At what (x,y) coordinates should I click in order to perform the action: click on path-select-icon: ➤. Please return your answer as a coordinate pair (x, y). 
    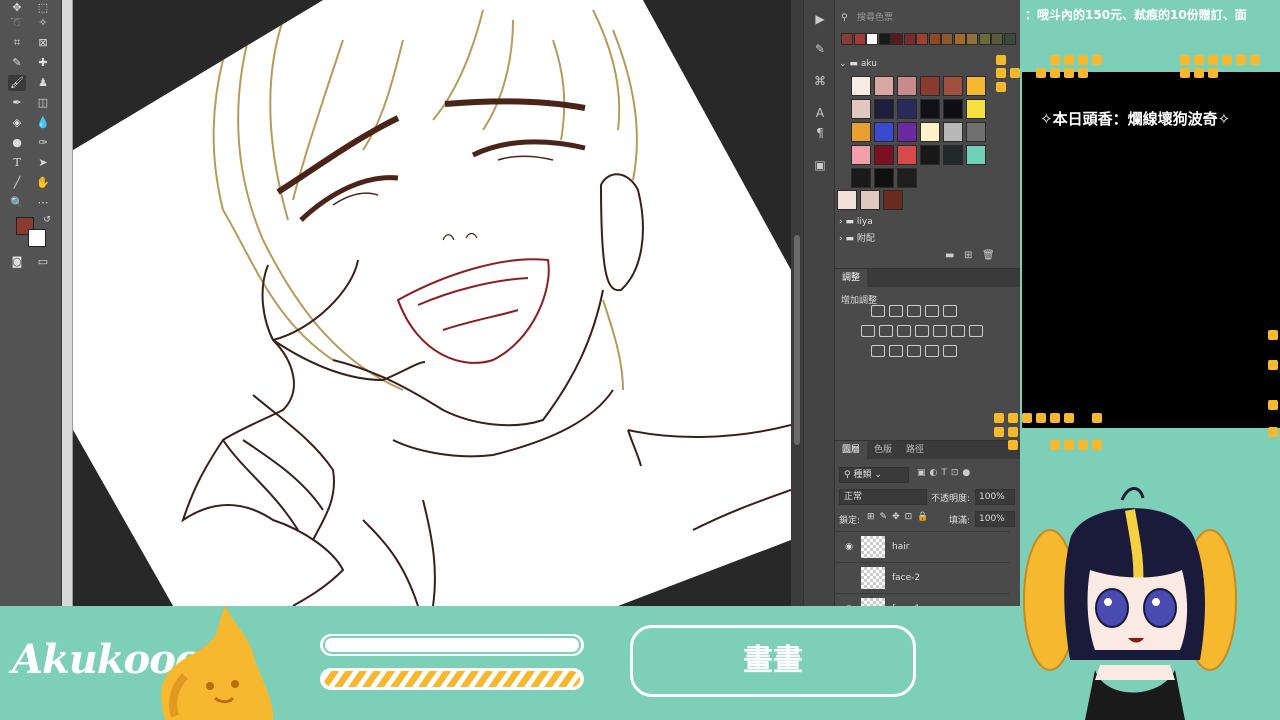
    Looking at the image, I should click on (43, 163).